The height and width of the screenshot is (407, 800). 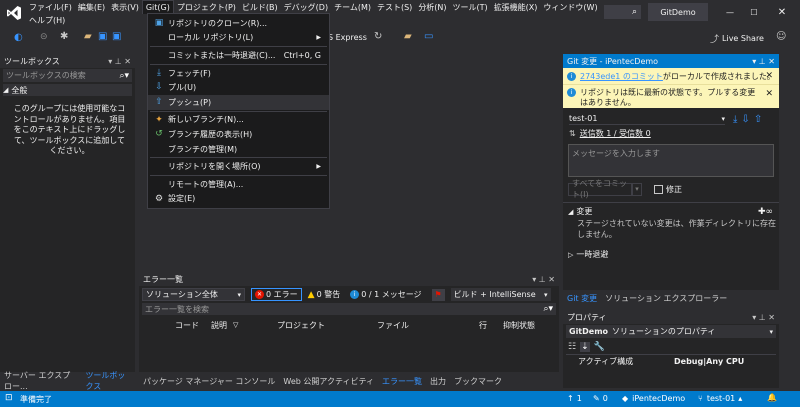 What do you see at coordinates (125, 7) in the screenshot?
I see `menu-2: 表示(V)` at bounding box center [125, 7].